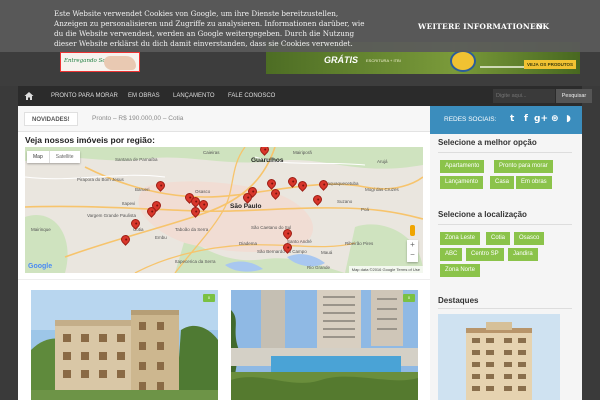 The height and width of the screenshot is (400, 600). What do you see at coordinates (385, 269) in the screenshot?
I see `map-attribution: Map data ©2016 Google Terms of Use` at bounding box center [385, 269].